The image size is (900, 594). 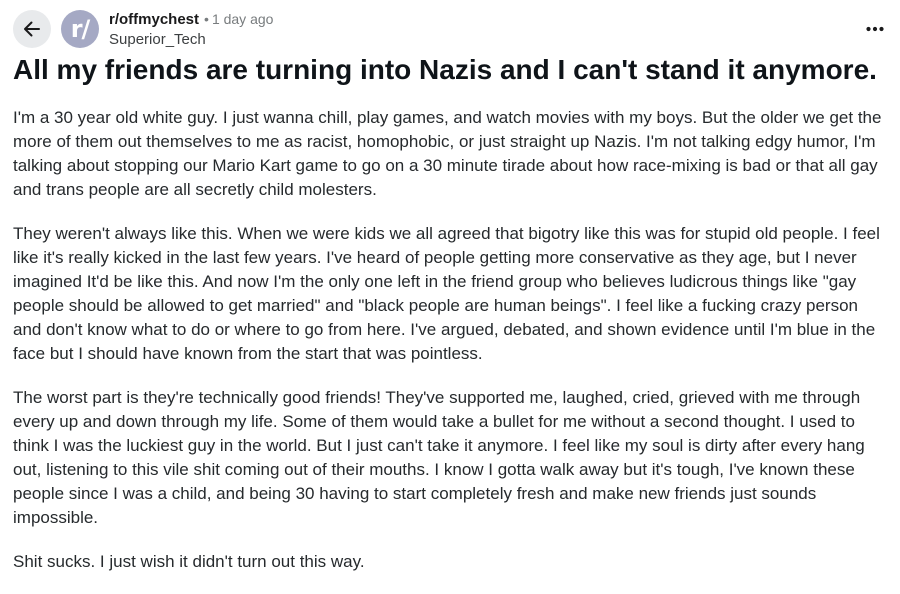 I want to click on arrow-left-icon, so click(x=32, y=29).